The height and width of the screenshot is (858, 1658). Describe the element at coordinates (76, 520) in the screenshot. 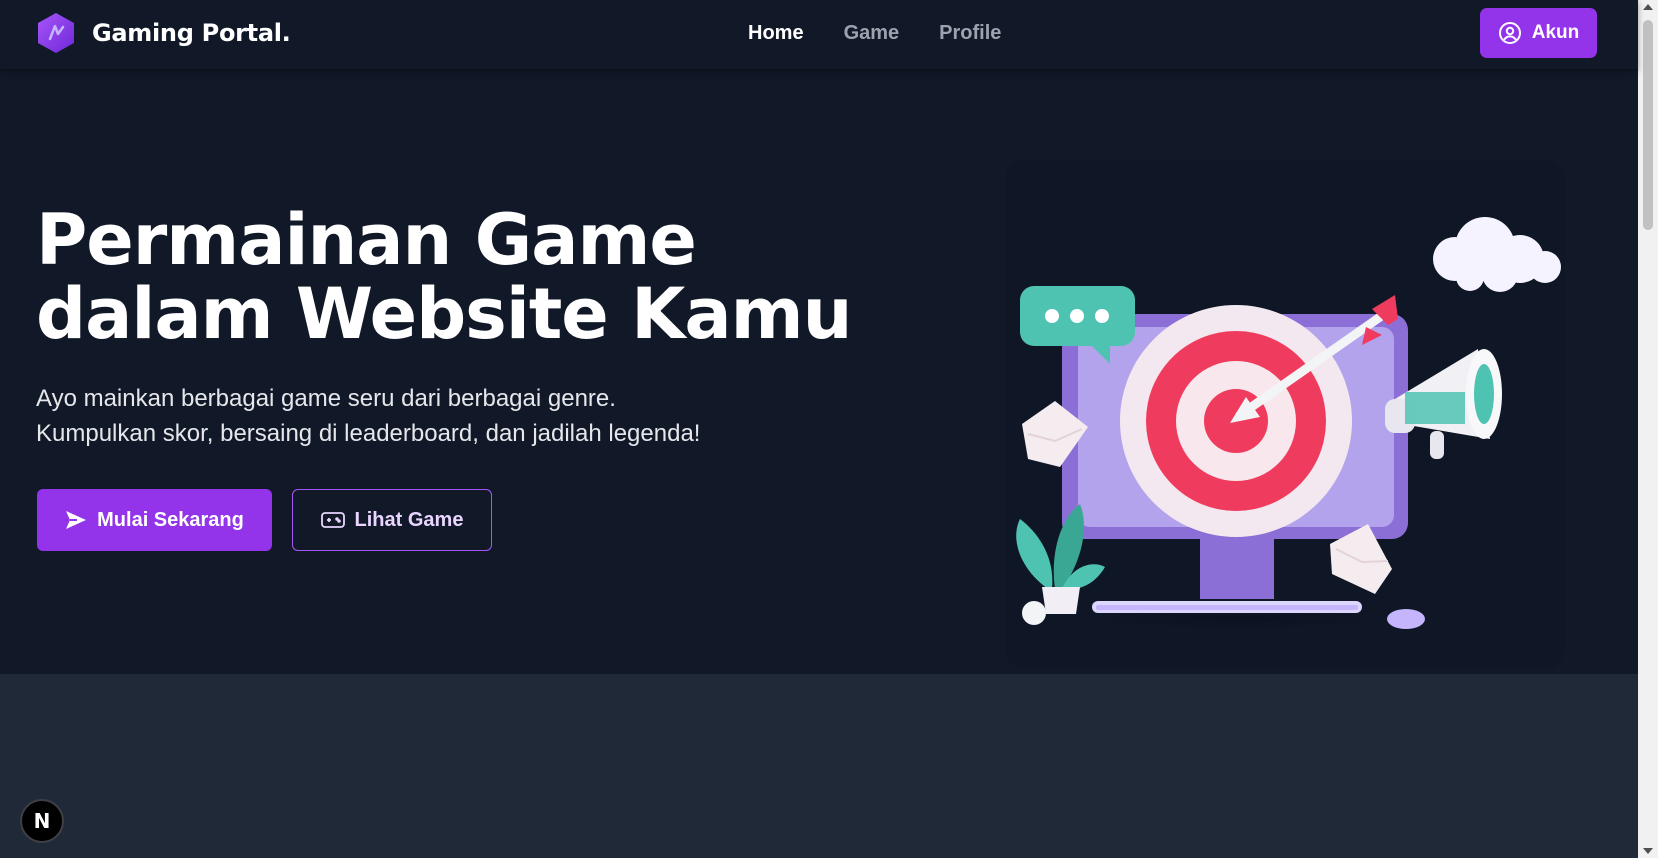

I see `send-icon` at that location.